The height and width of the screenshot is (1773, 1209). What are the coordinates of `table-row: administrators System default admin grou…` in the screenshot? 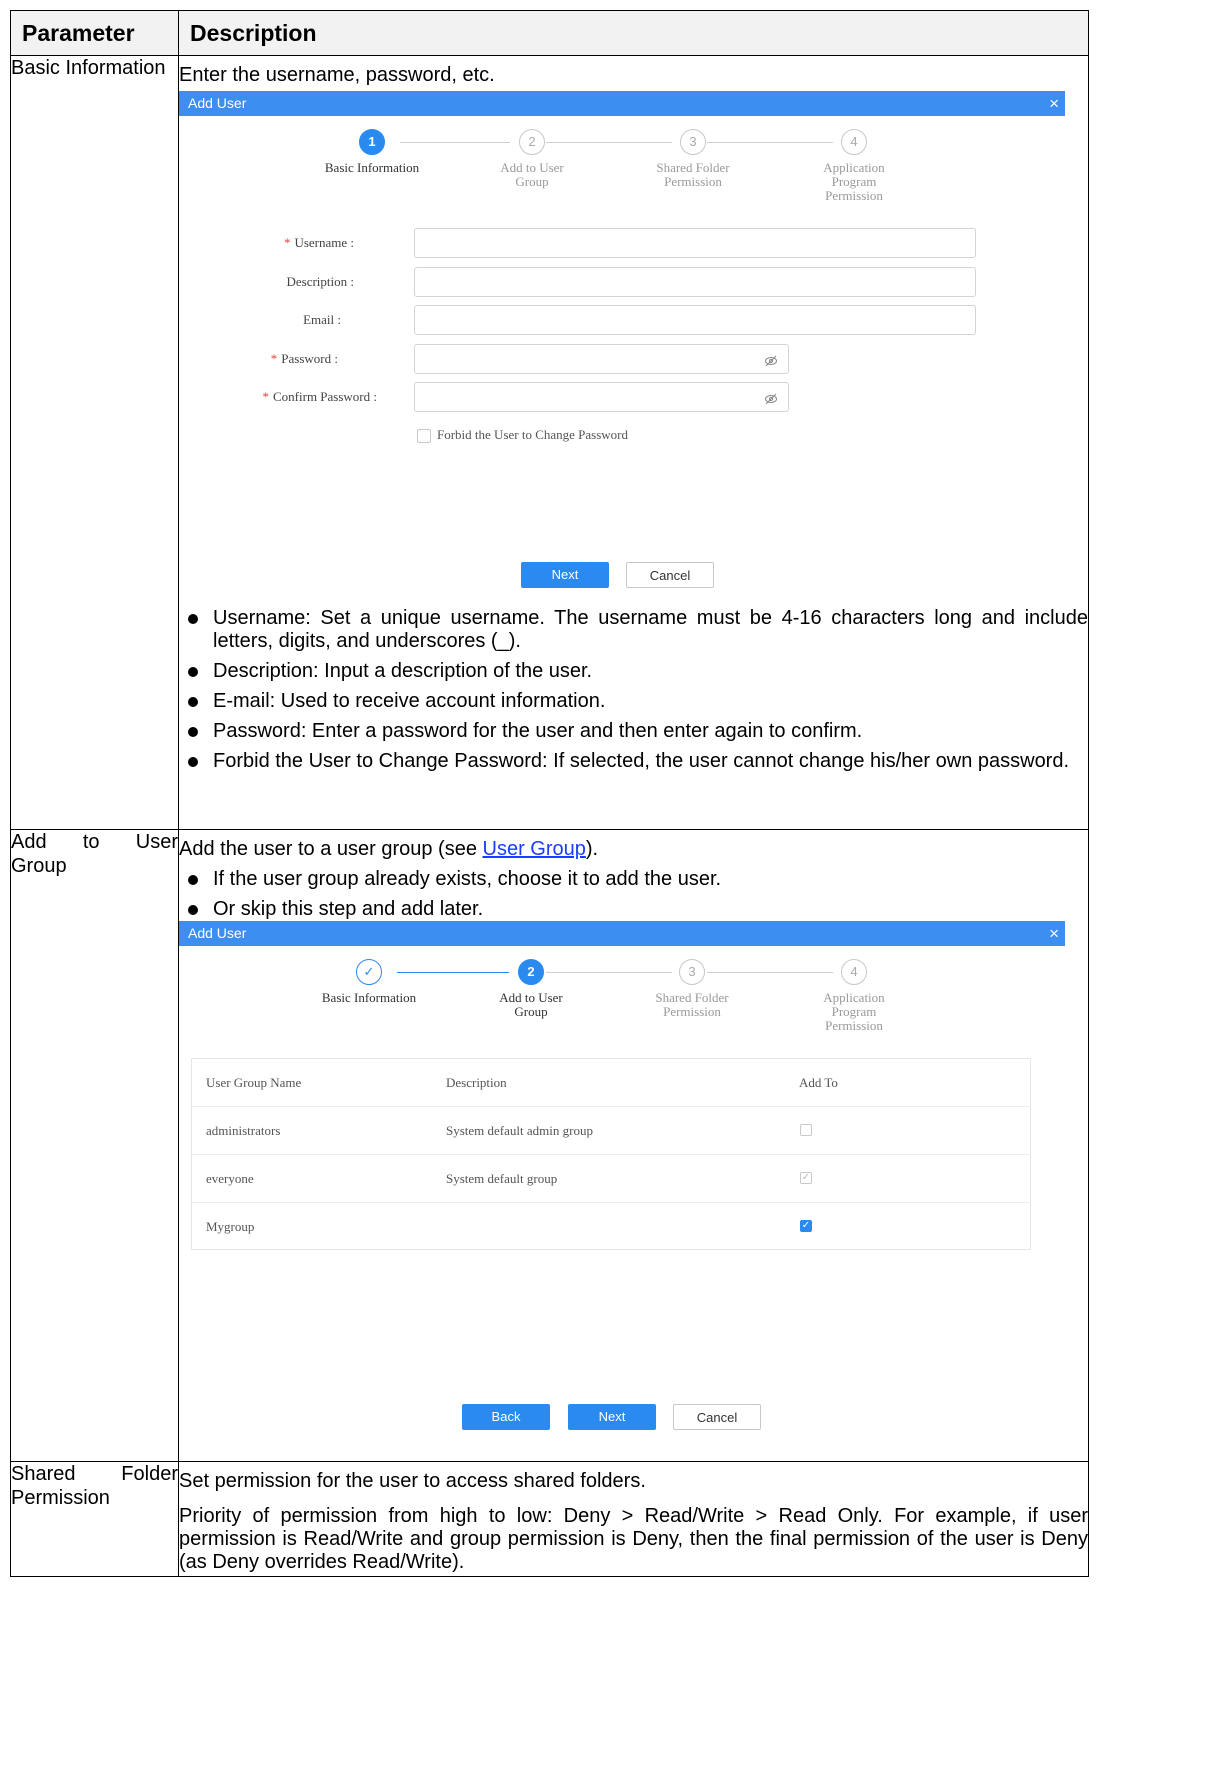 It's located at (611, 1131).